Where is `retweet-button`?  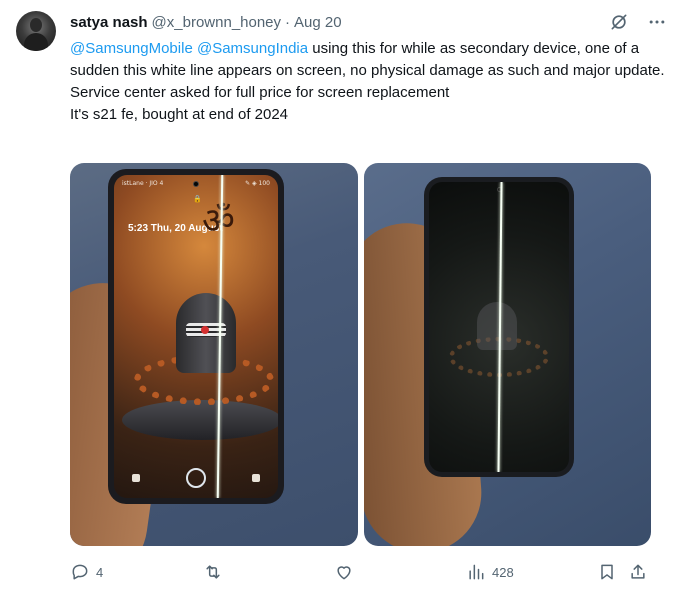
retweet-button is located at coordinates (216, 572).